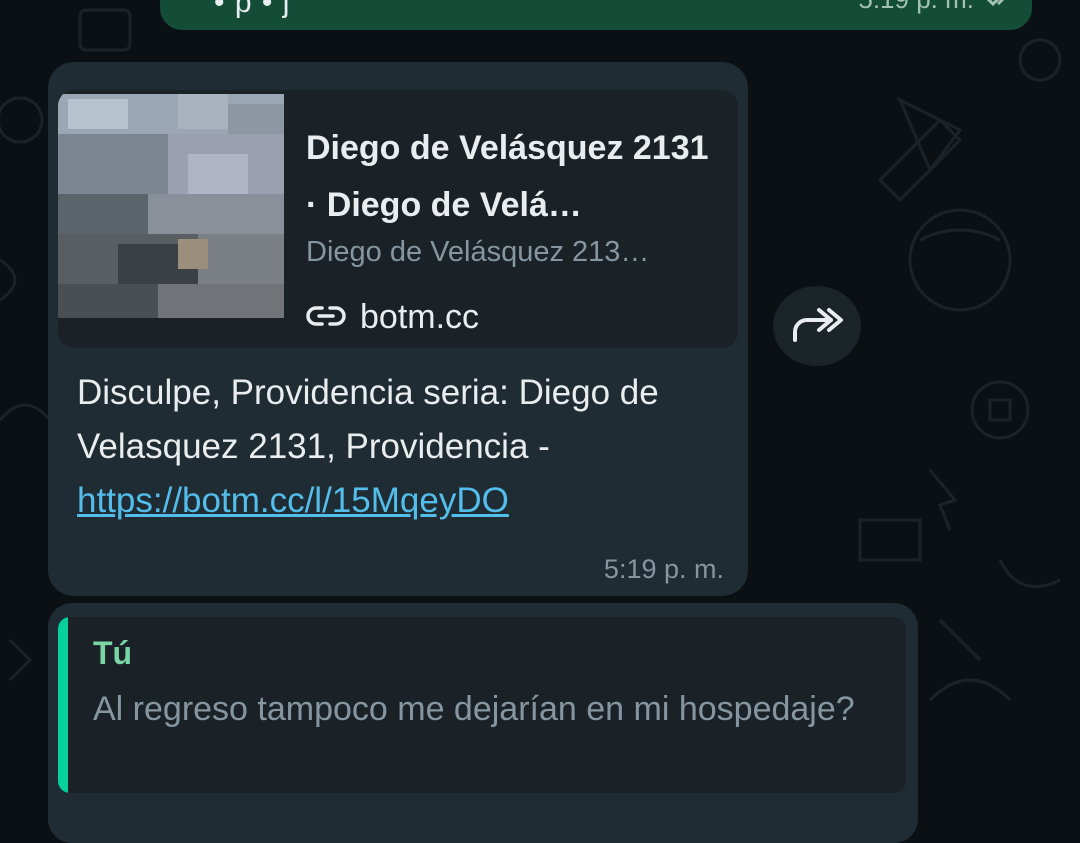 Image resolution: width=1080 pixels, height=843 pixels. Describe the element at coordinates (663, 569) in the screenshot. I see `message-time: 5:19 p. m.` at that location.